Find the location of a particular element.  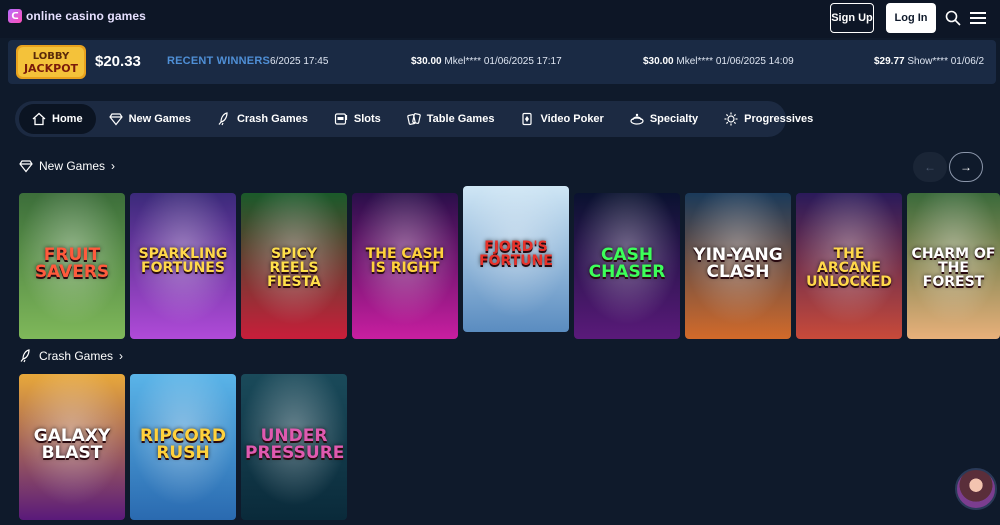

nav-item-progressives: Progressives is located at coordinates (768, 119).